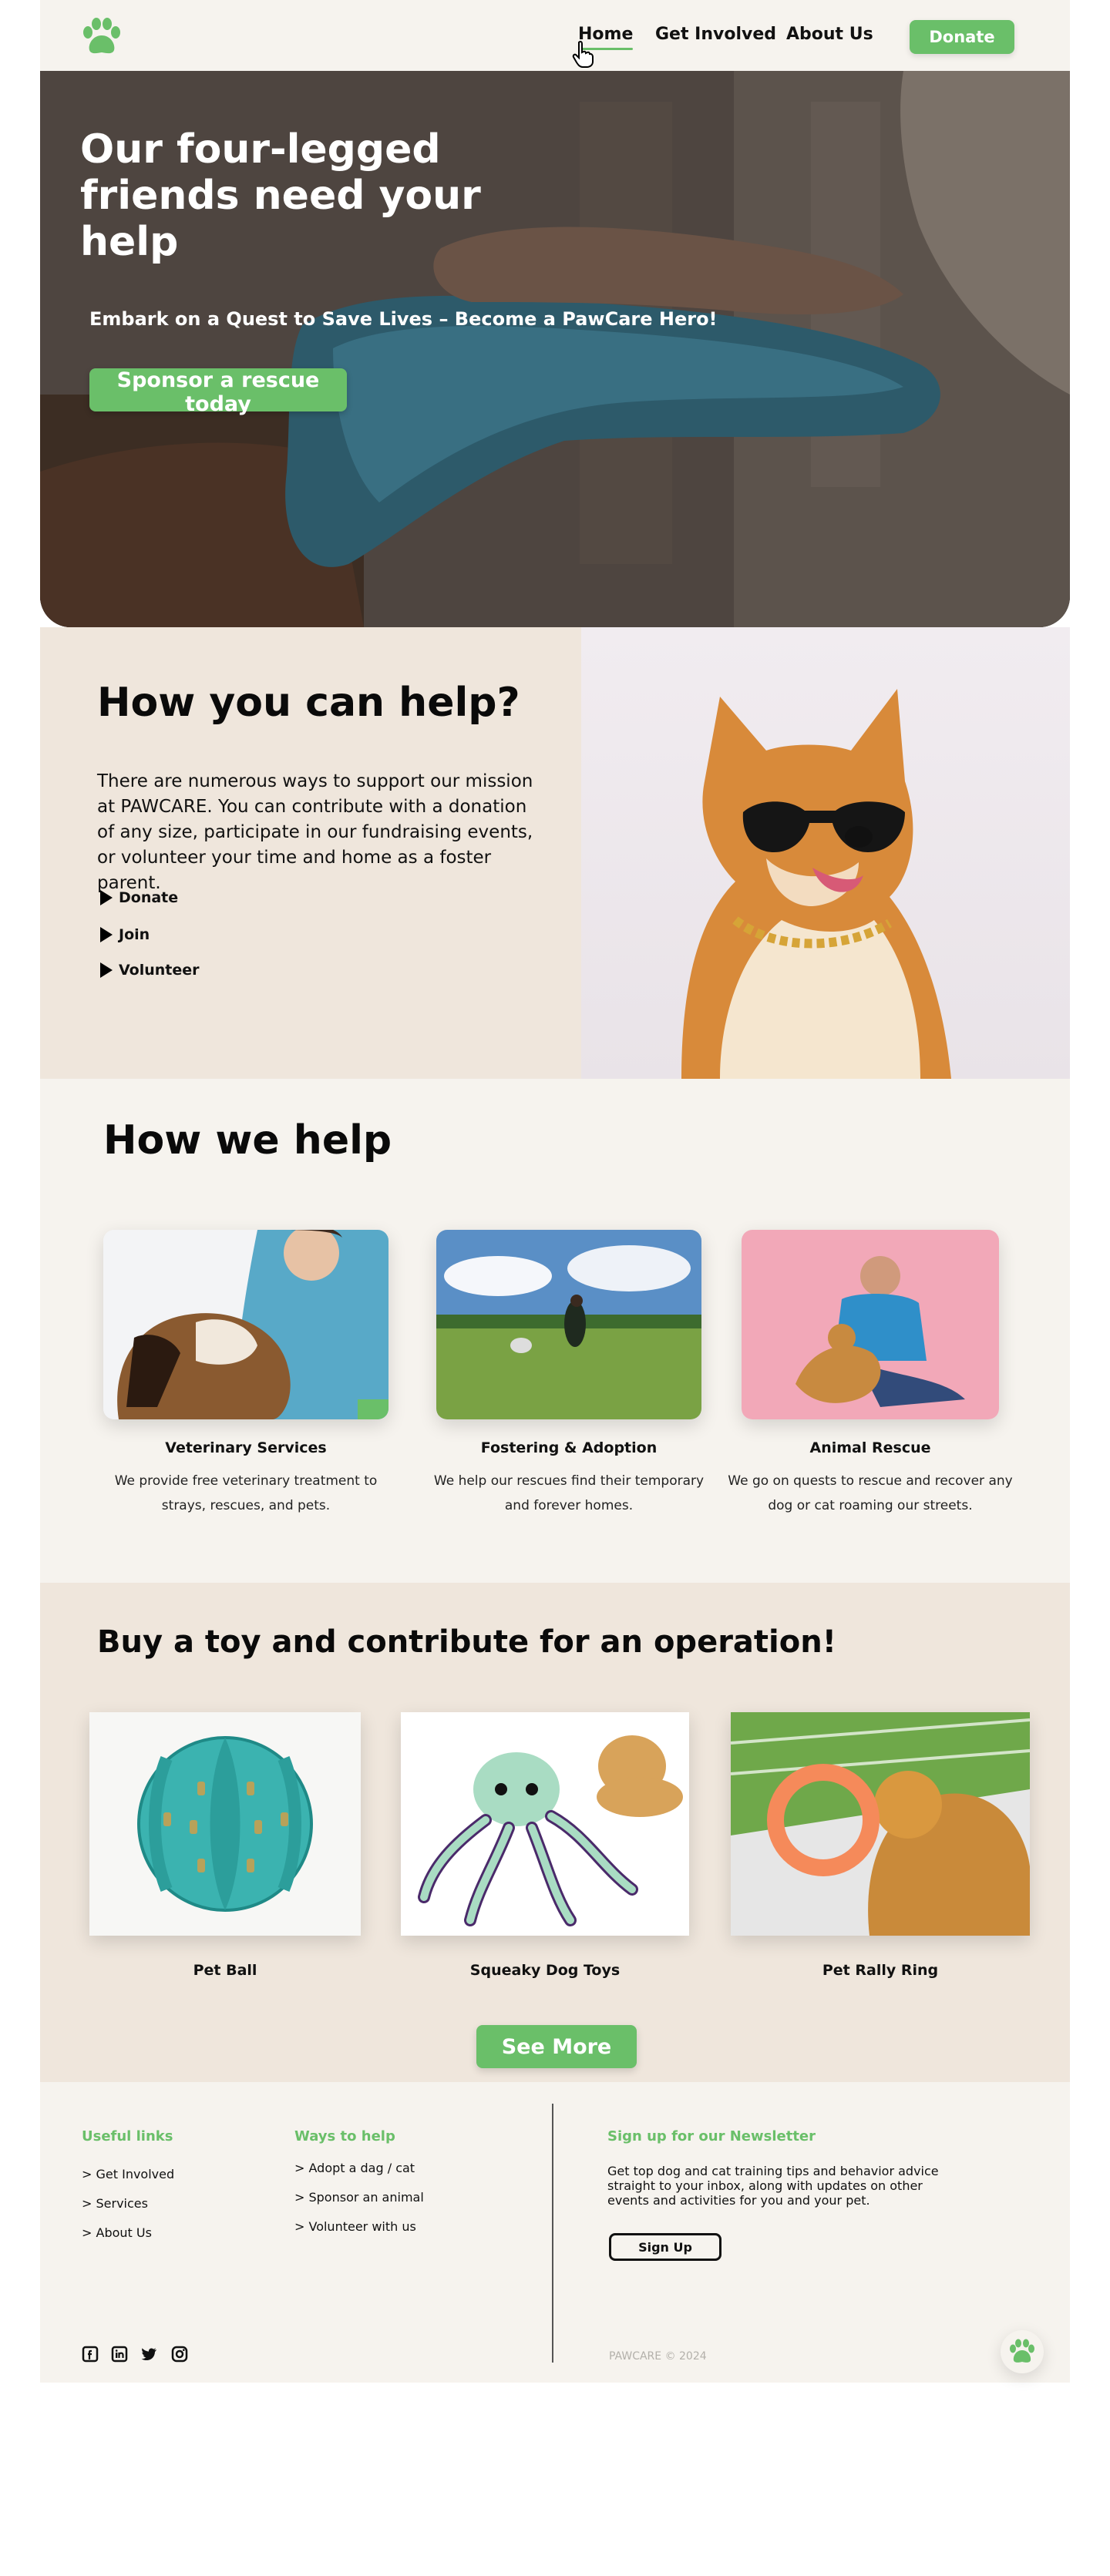 The image size is (1110, 2576). I want to click on help-item-donate: Donate, so click(139, 897).